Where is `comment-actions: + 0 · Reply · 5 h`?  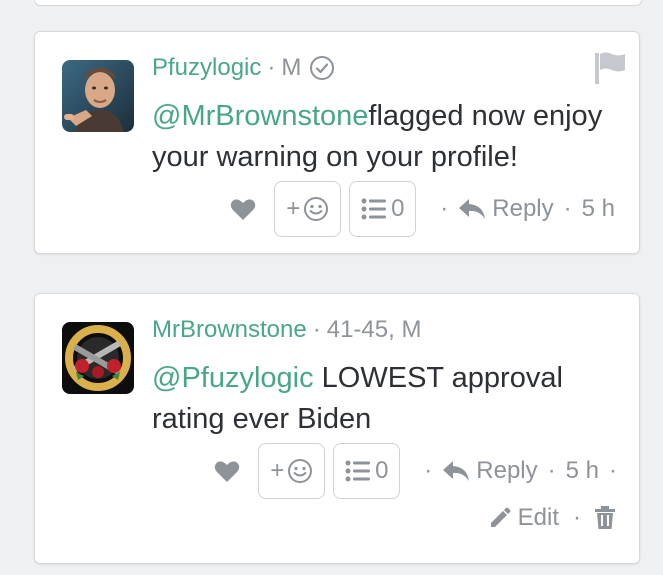 comment-actions: + 0 · Reply · 5 h is located at coordinates (422, 209).